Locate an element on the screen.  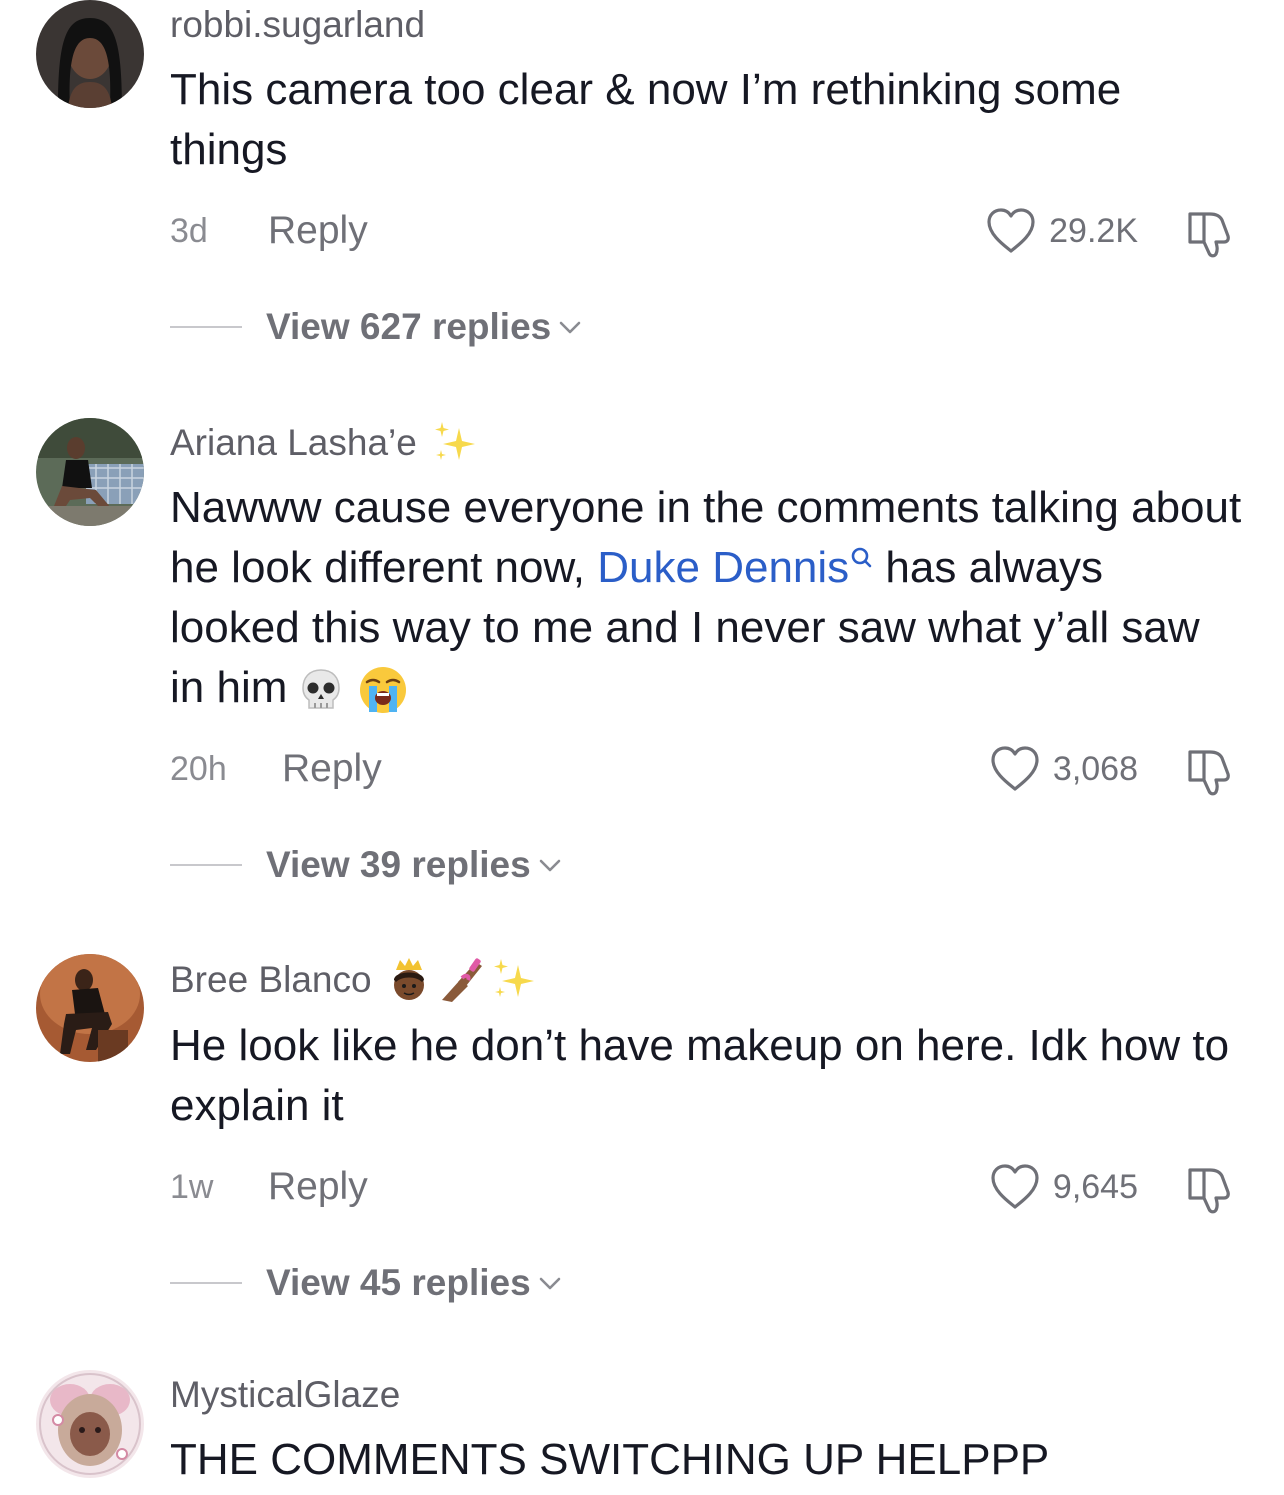
like-button: 9,645 is located at coordinates (1063, 1187).